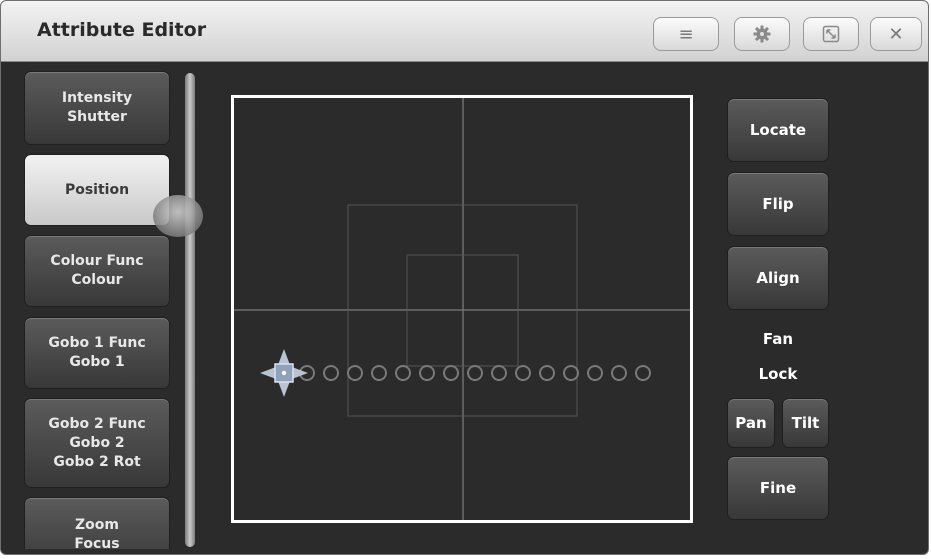 This screenshot has width=931, height=559. I want to click on attribute-group-label: Colour, so click(97, 280).